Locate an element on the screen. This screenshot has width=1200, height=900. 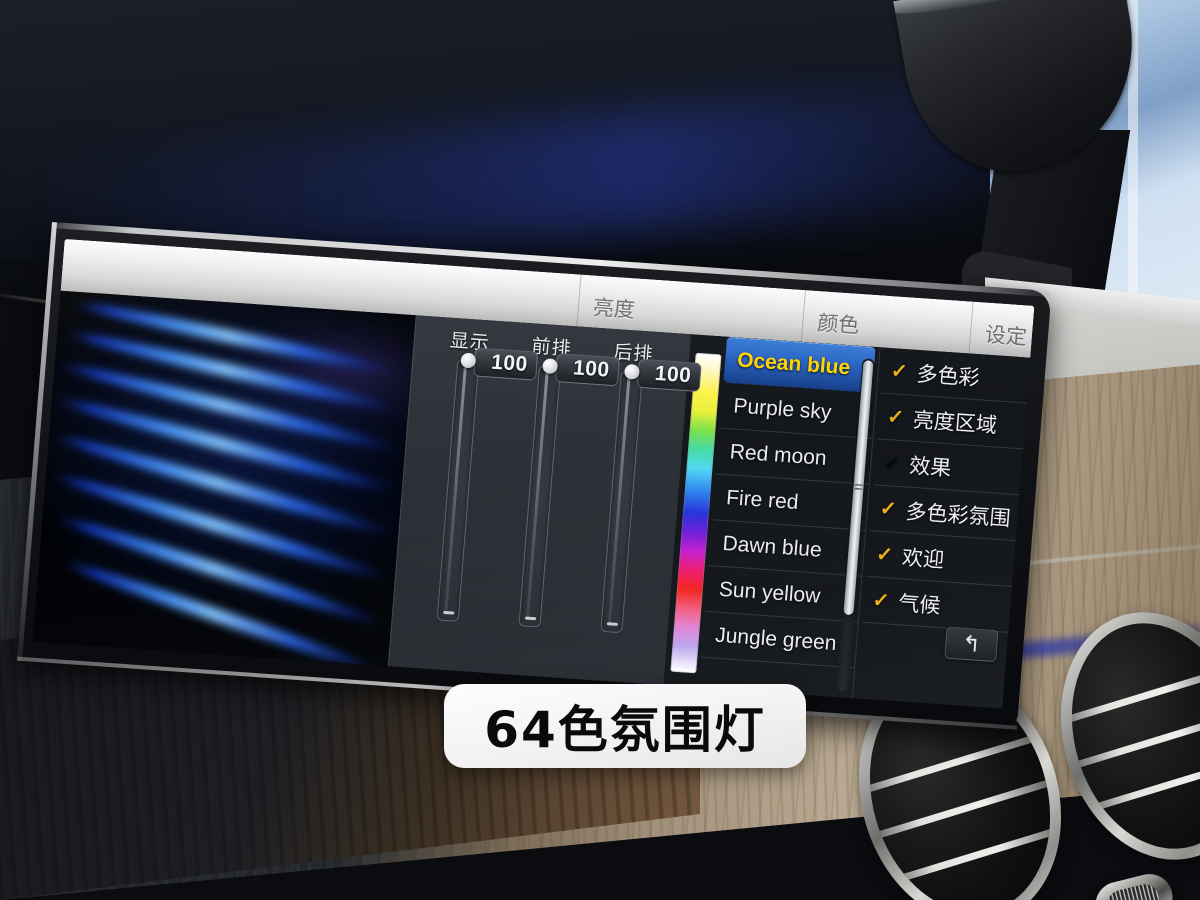
slider-value-front: 100 is located at coordinates (587, 370).